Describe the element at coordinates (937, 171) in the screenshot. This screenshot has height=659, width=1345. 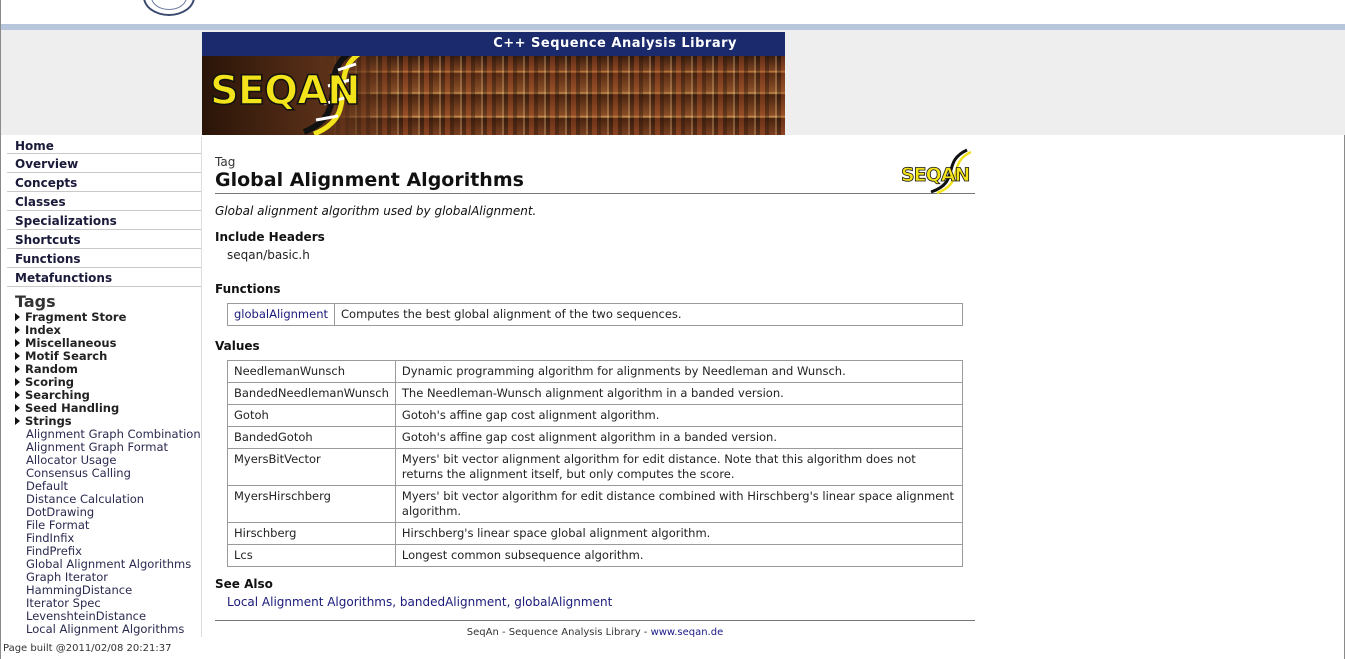
I see `seqan-small-logo: SEQAN` at that location.